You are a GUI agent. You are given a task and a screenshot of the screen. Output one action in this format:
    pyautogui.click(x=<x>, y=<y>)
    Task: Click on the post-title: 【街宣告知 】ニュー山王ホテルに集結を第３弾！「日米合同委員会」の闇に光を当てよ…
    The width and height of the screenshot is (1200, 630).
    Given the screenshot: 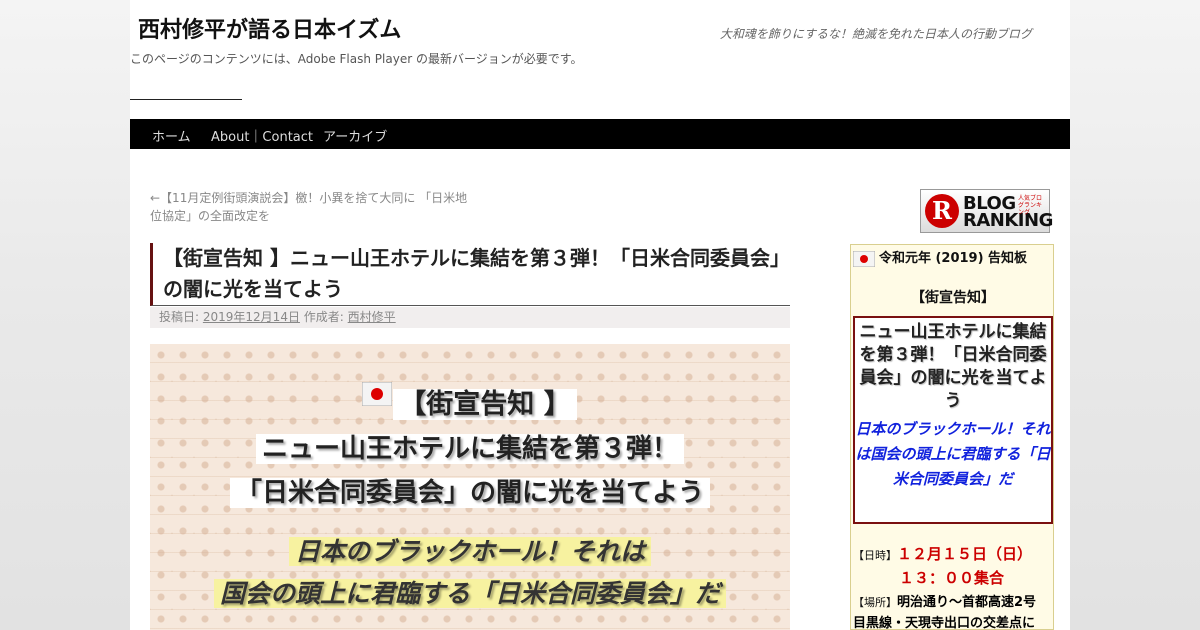 What is the action you would take?
    pyautogui.click(x=470, y=274)
    